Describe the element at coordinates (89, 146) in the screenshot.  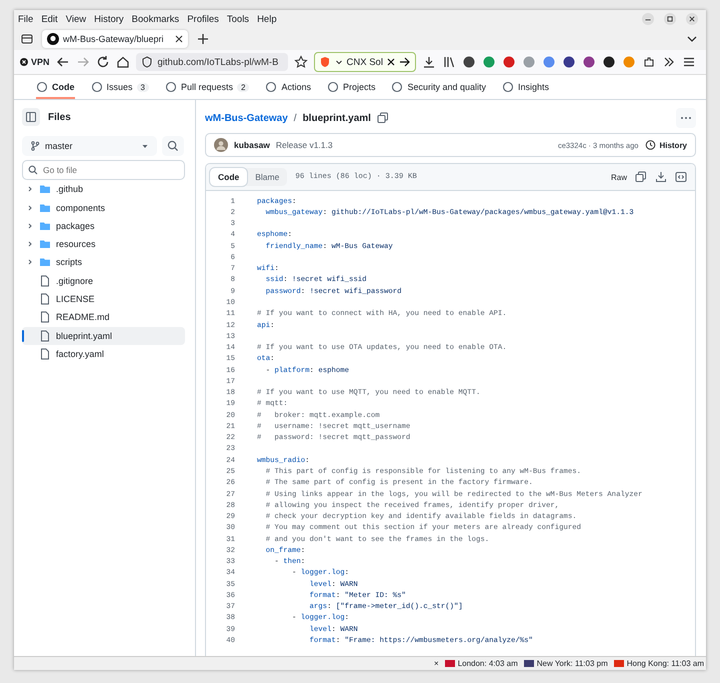
I see `branch-selector: master` at that location.